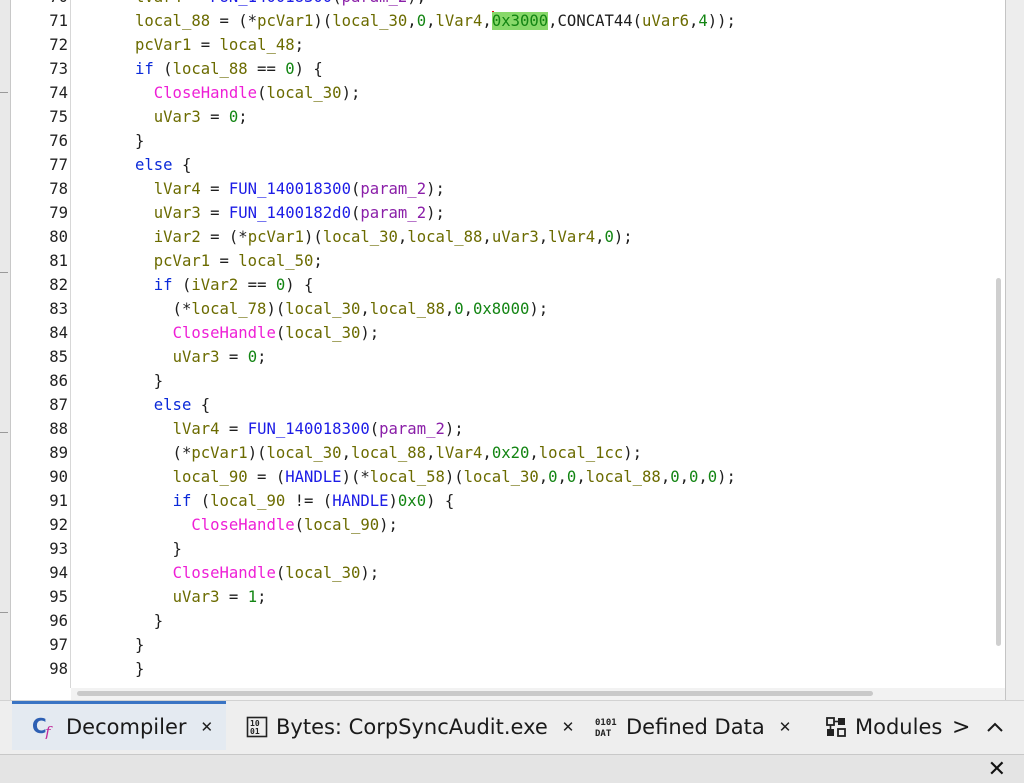 The height and width of the screenshot is (783, 1024). I want to click on code-token: if, so click(144, 69).